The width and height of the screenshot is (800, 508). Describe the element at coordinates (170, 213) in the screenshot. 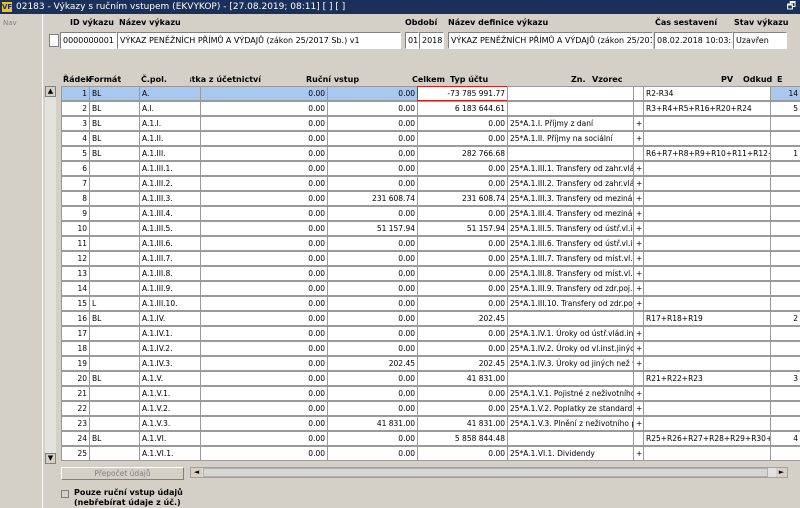

I see `cell-cpol: A.1.III.4.` at that location.